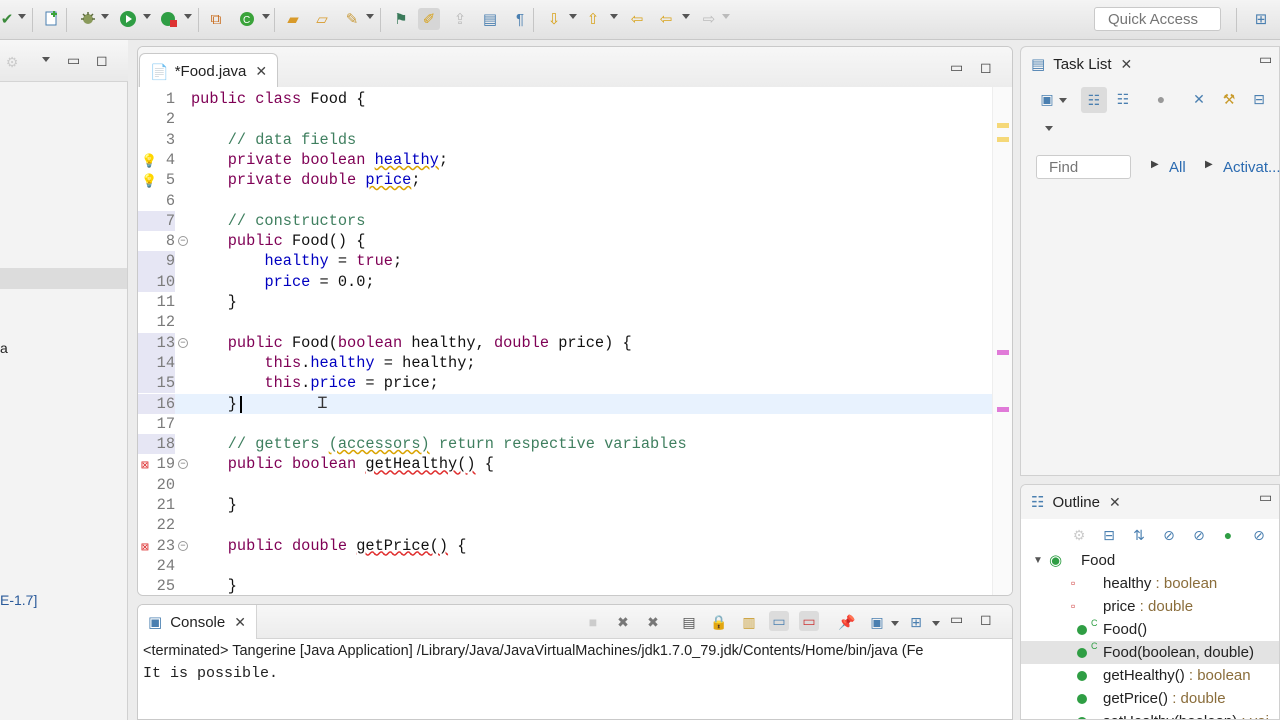 The width and height of the screenshot is (1280, 720). I want to click on focus-icon: ⚒, so click(1229, 99).